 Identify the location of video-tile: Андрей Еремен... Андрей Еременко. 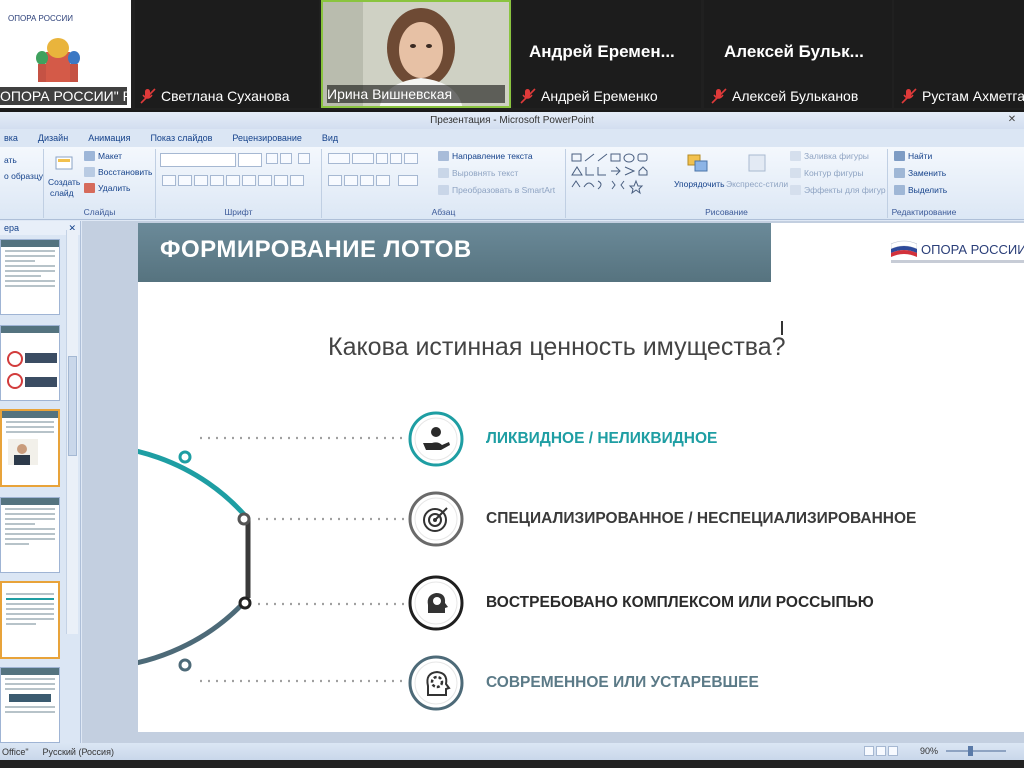
(607, 54).